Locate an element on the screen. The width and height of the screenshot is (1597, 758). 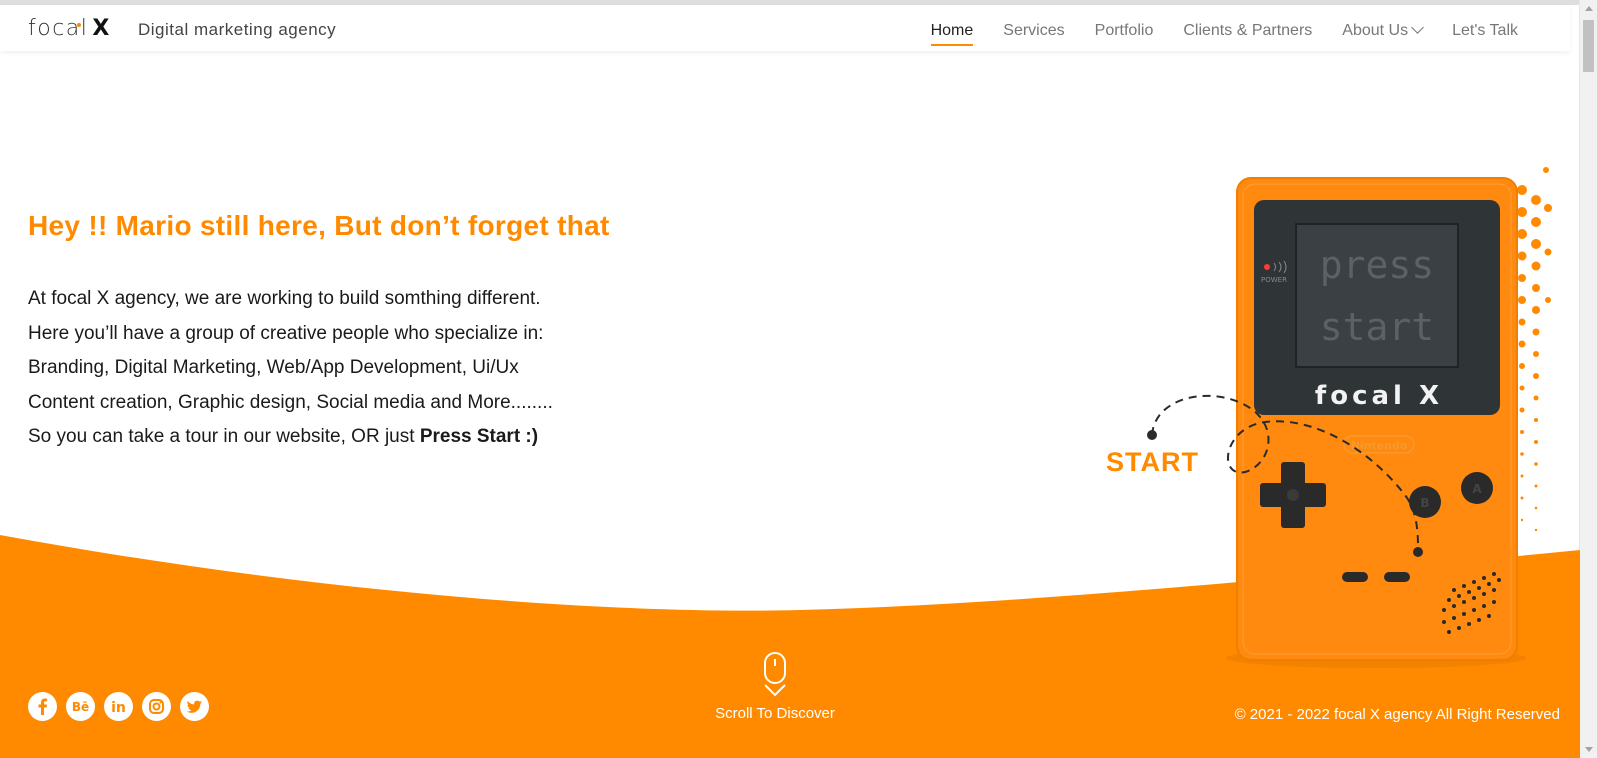
nav-home: Home is located at coordinates (951, 34).